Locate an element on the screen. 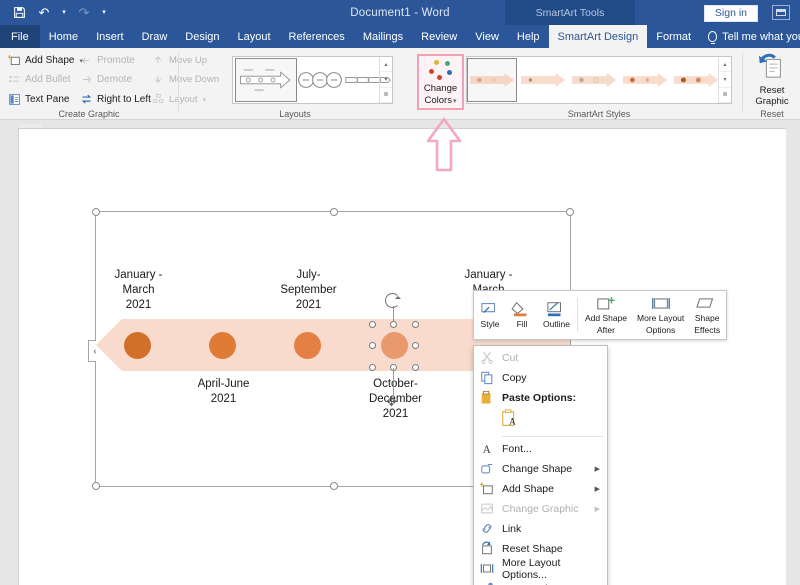 The width and height of the screenshot is (800, 585). sign-in-button: Sign in is located at coordinates (730, 13).